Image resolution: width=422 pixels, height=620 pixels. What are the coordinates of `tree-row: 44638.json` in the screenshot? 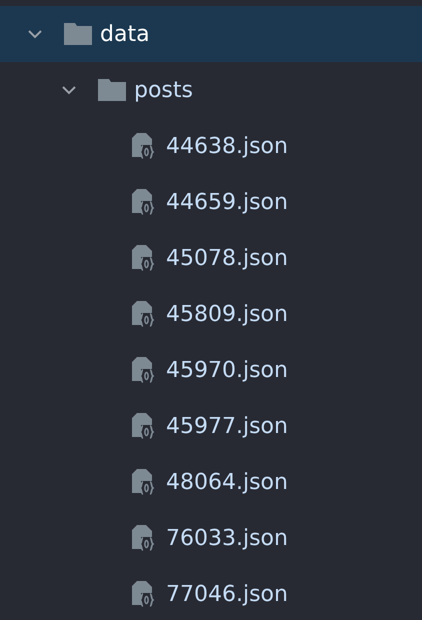 It's located at (211, 146).